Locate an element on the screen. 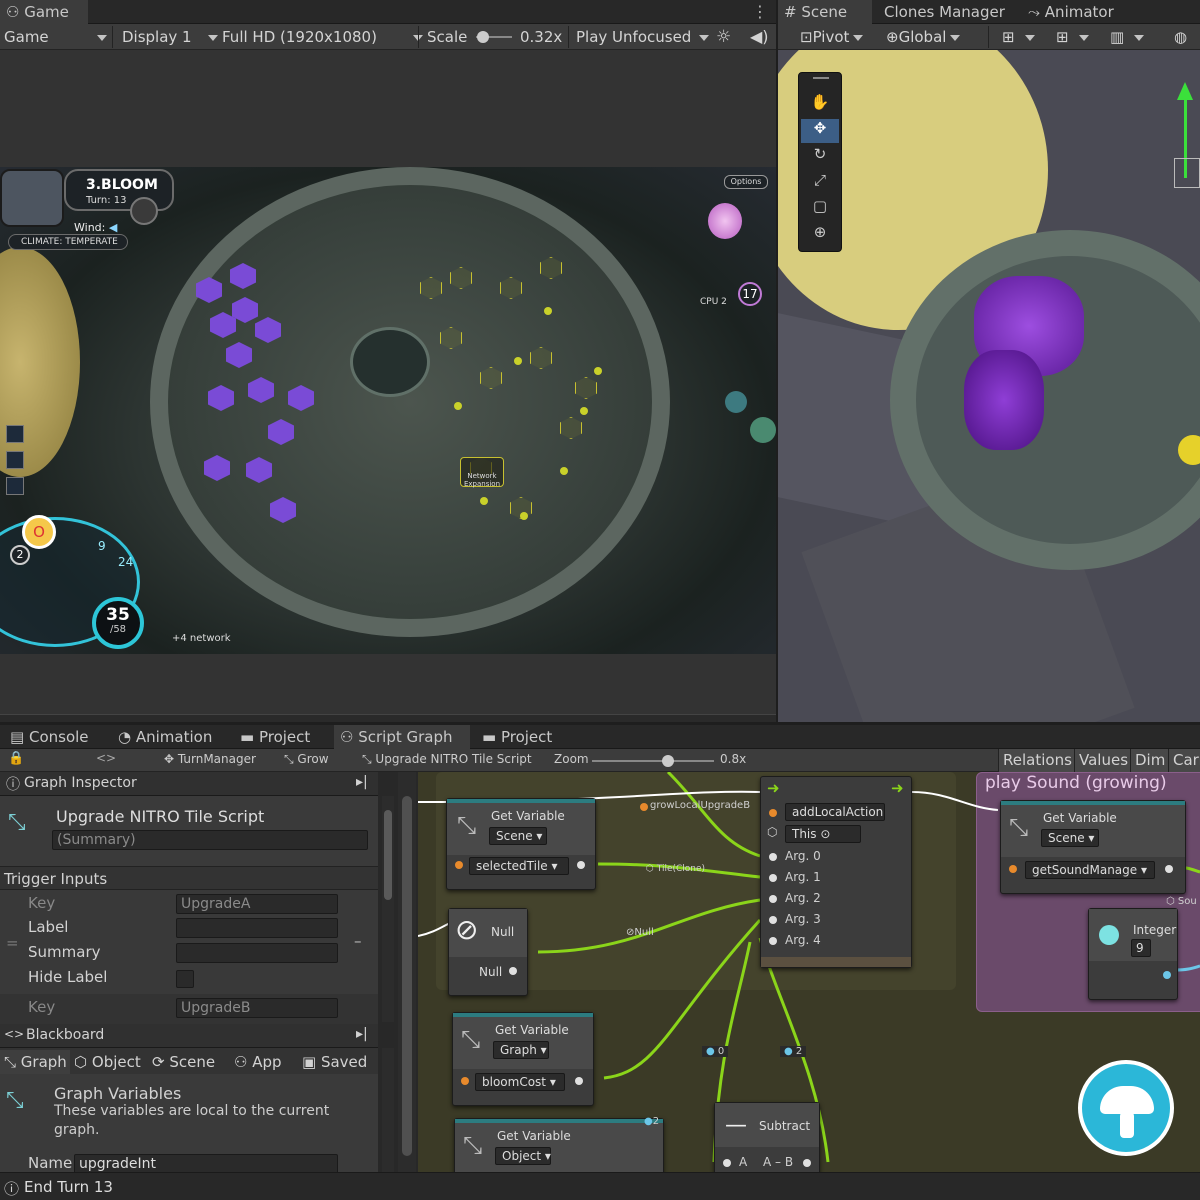 Image resolution: width=1200 pixels, height=1200 pixels. minimap is located at coordinates (32, 198).